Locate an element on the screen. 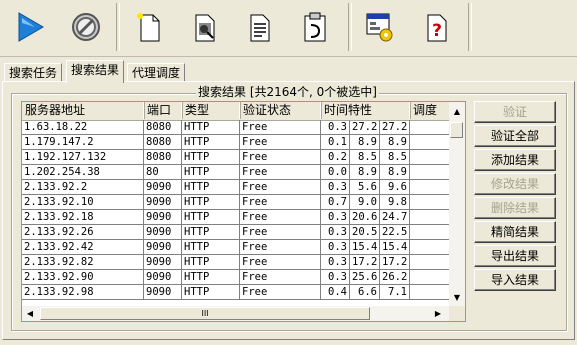  cell-time-3: 24.7 is located at coordinates (395, 217).